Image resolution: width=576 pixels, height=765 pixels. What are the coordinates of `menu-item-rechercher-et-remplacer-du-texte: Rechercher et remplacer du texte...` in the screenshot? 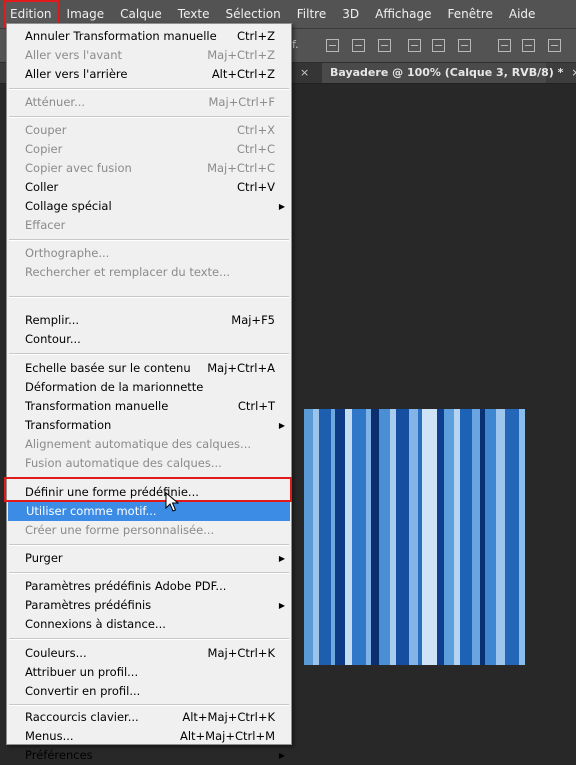 It's located at (149, 272).